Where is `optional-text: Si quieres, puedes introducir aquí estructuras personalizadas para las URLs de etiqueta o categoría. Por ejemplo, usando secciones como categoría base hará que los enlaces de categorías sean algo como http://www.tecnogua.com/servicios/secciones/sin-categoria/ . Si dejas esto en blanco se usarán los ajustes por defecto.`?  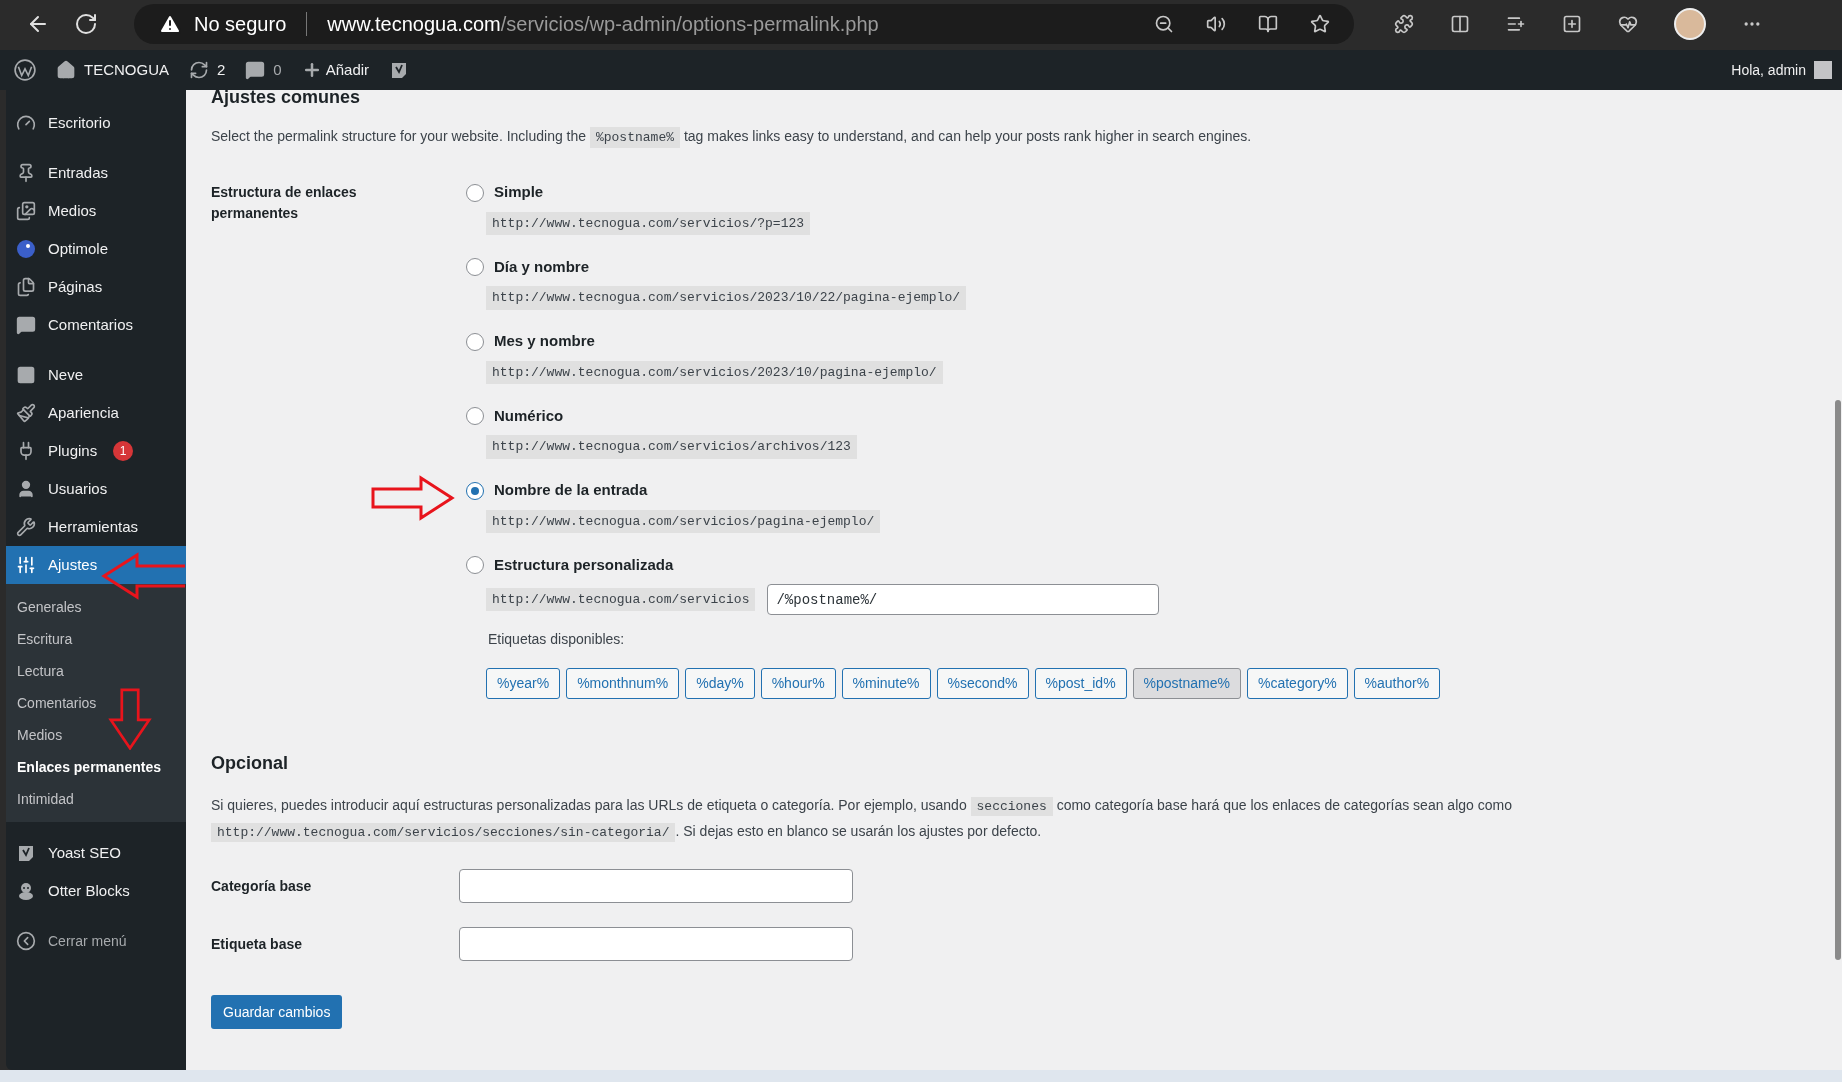 optional-text: Si quieres, puedes introducir aquí estructuras personalizadas para las URLs de etiqueta o categoría. Por ejemplo, usando secciones como categoría base hará que los enlaces de categorías sean algo como http://www.tecnogua.com/servicios/secciones/sin-categoria/ . Si dejas esto en blanco se usarán los ajustes por defecto. is located at coordinates (862, 820).